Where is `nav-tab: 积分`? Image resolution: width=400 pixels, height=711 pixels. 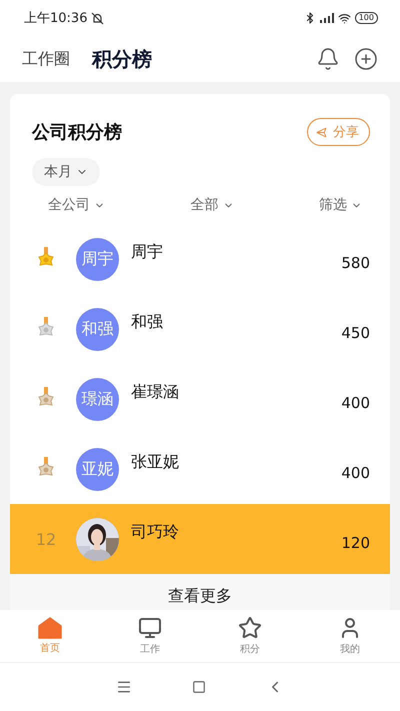
nav-tab: 积分 is located at coordinates (250, 636).